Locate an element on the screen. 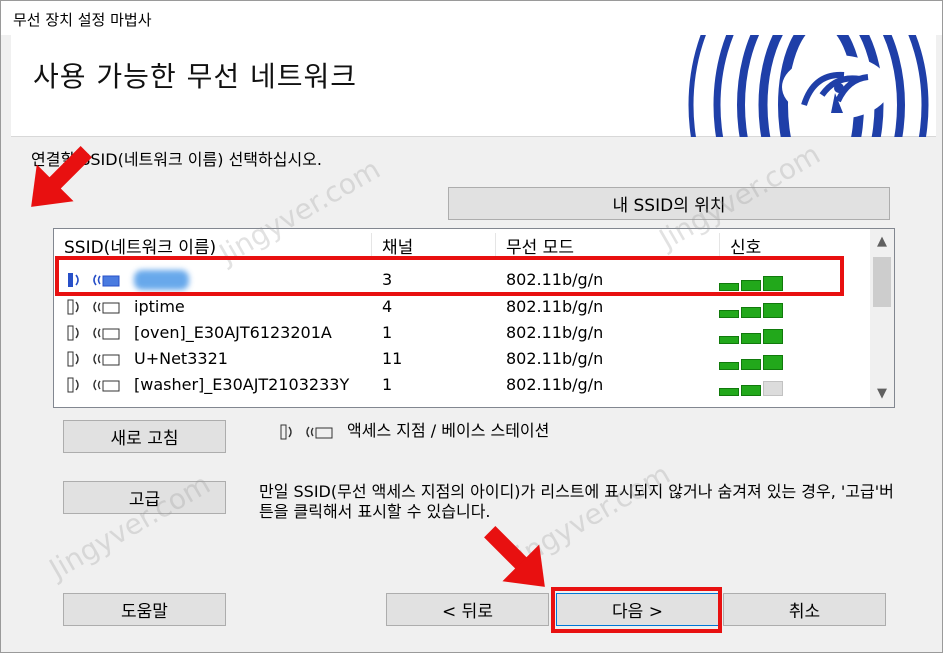  ssid-location-button: 내 SSID의 위치 is located at coordinates (669, 203).